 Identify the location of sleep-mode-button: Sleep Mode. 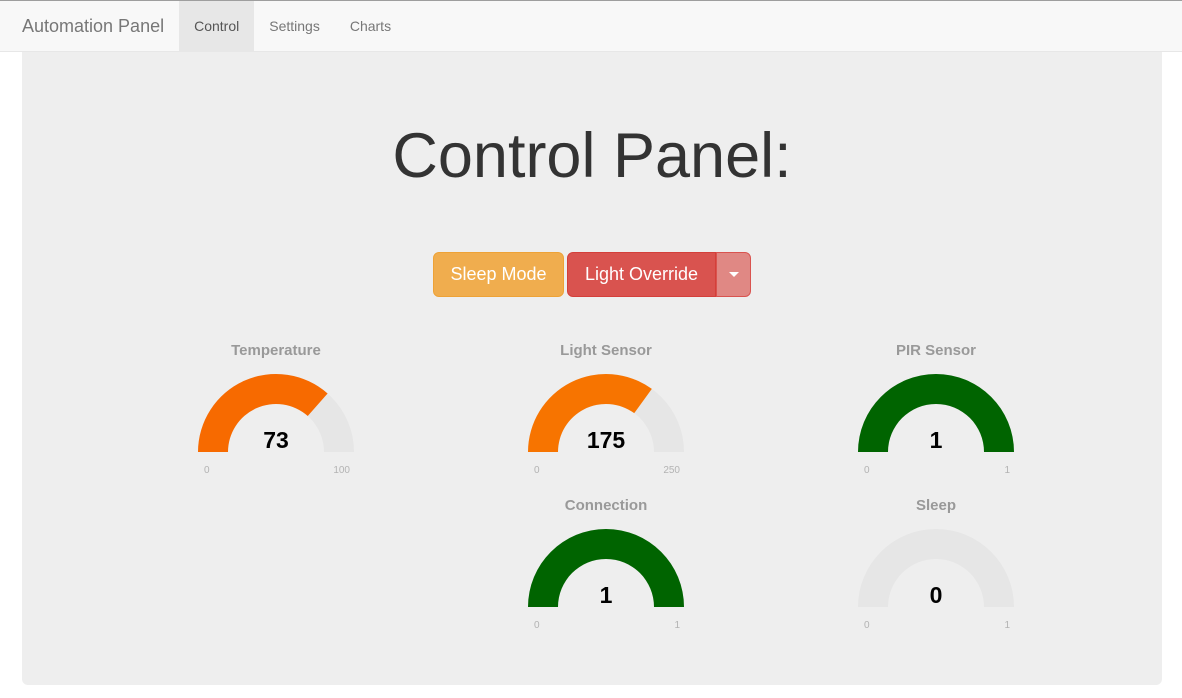
(498, 274).